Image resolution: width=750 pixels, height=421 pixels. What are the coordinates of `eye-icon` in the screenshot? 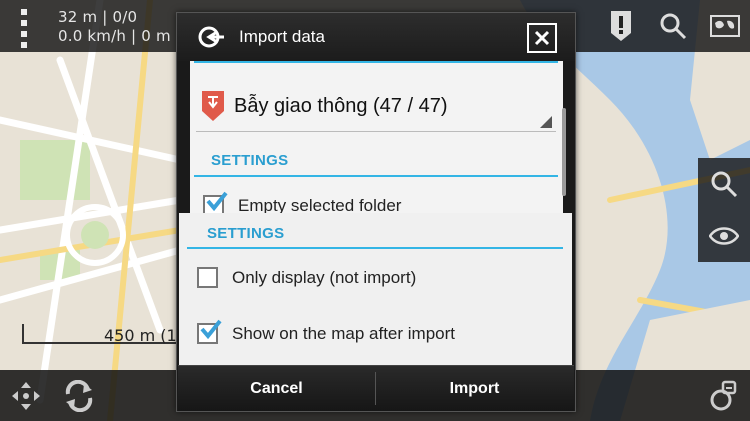 It's located at (724, 236).